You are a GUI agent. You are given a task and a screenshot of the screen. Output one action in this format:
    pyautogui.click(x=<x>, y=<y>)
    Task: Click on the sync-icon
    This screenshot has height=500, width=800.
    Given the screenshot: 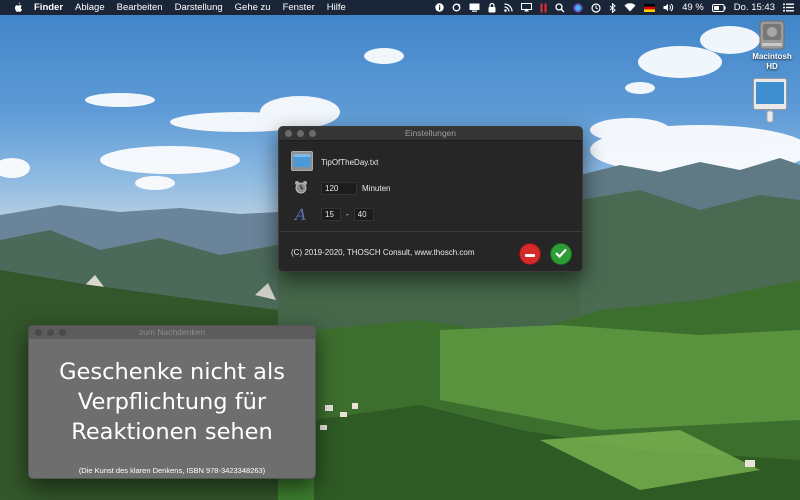 What is the action you would take?
    pyautogui.click(x=456, y=7)
    